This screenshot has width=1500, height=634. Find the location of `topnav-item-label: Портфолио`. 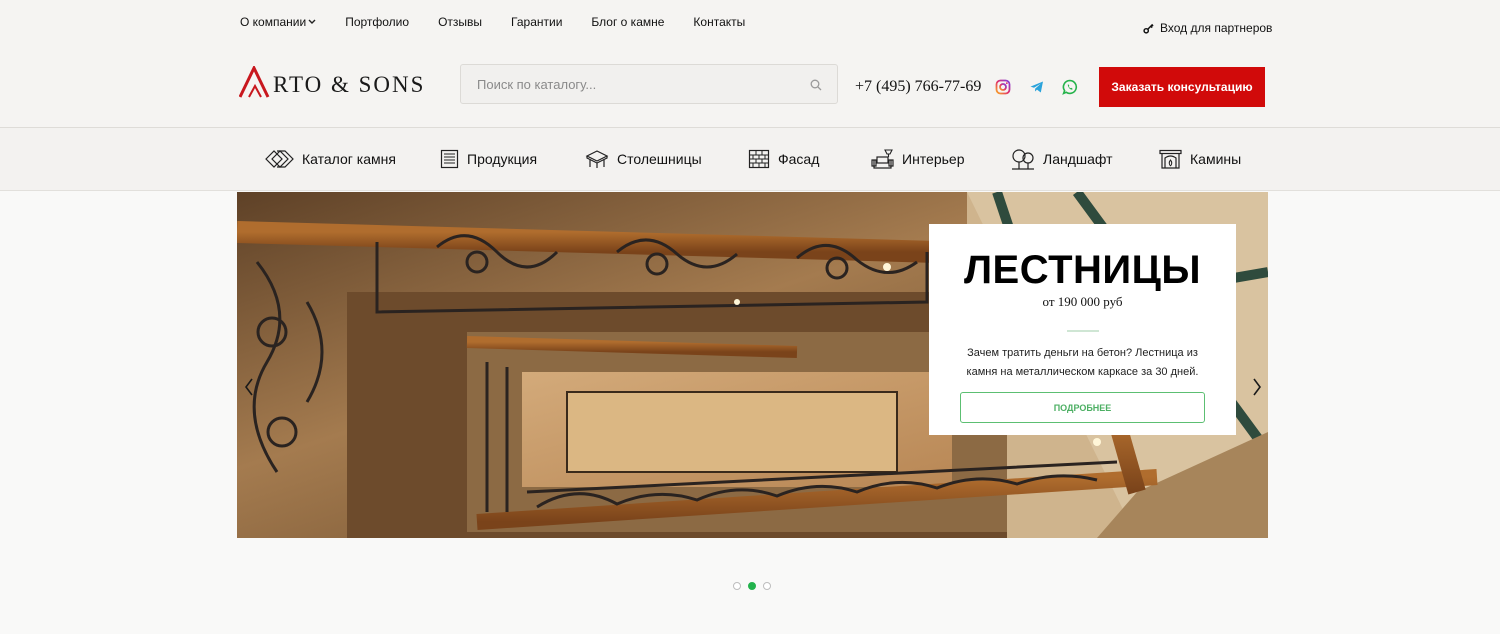

topnav-item-label: Портфолио is located at coordinates (377, 22).